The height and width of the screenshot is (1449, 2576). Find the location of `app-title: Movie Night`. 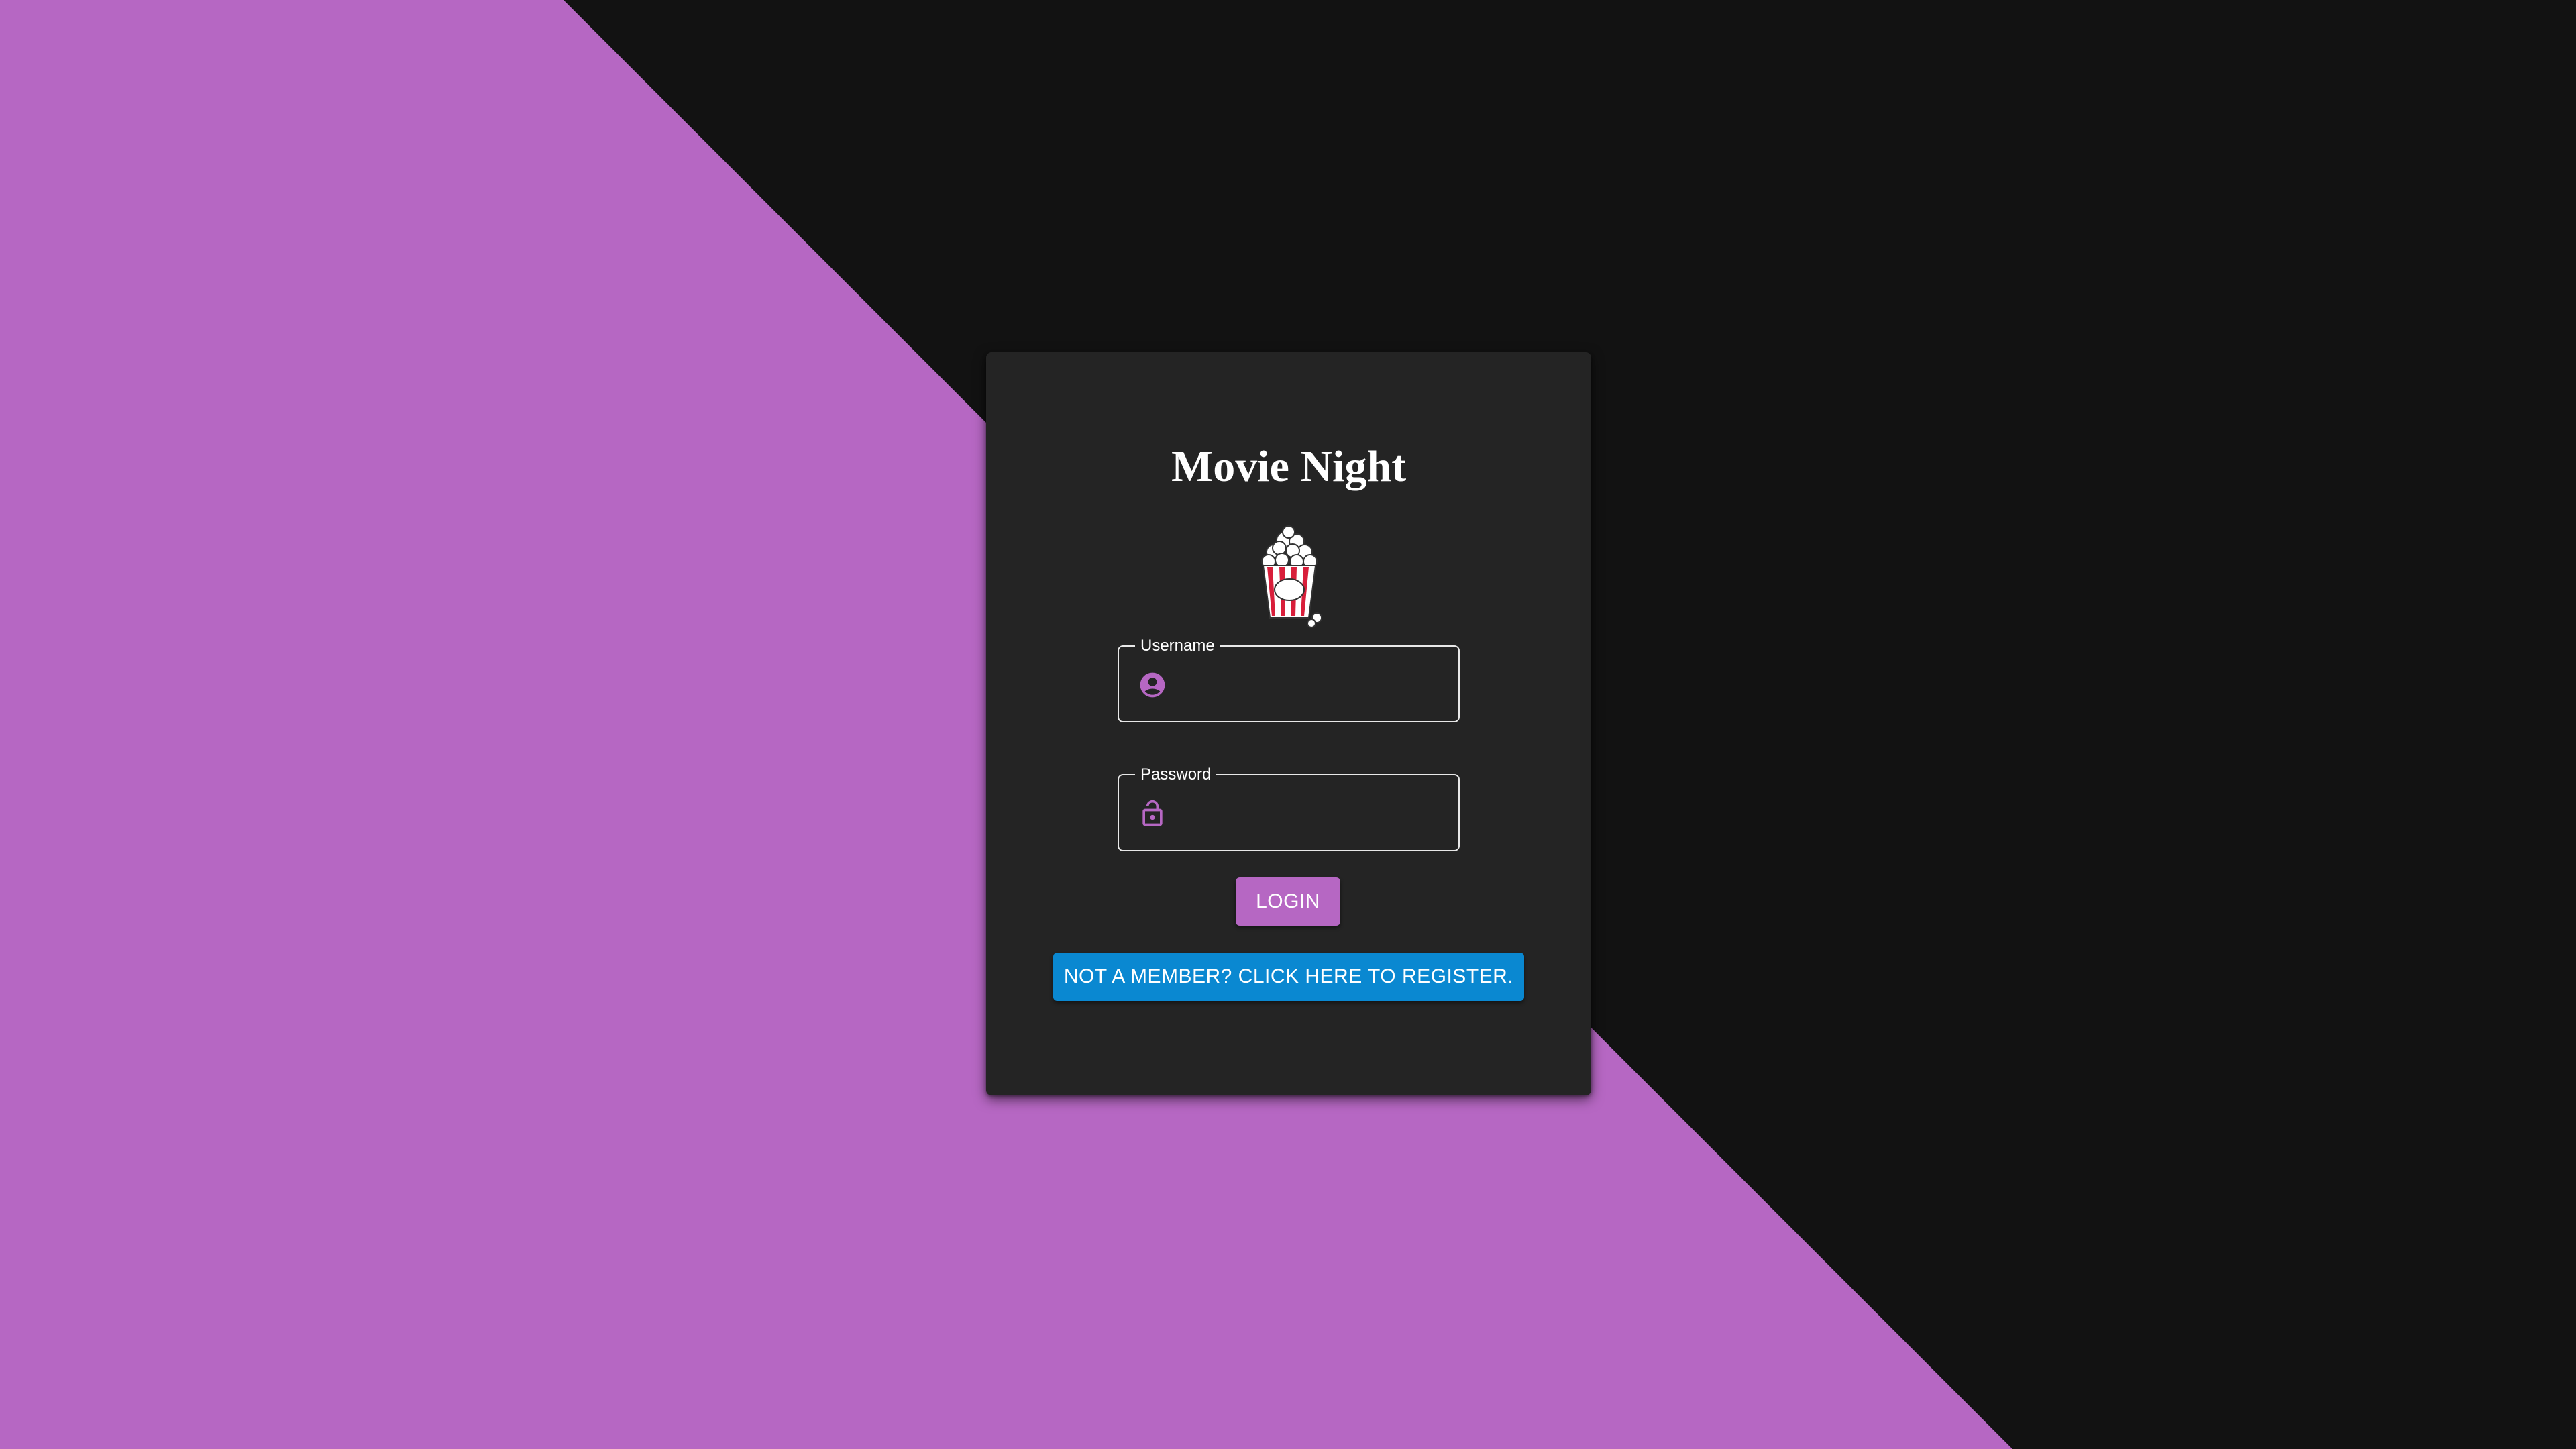

app-title: Movie Night is located at coordinates (1289, 466).